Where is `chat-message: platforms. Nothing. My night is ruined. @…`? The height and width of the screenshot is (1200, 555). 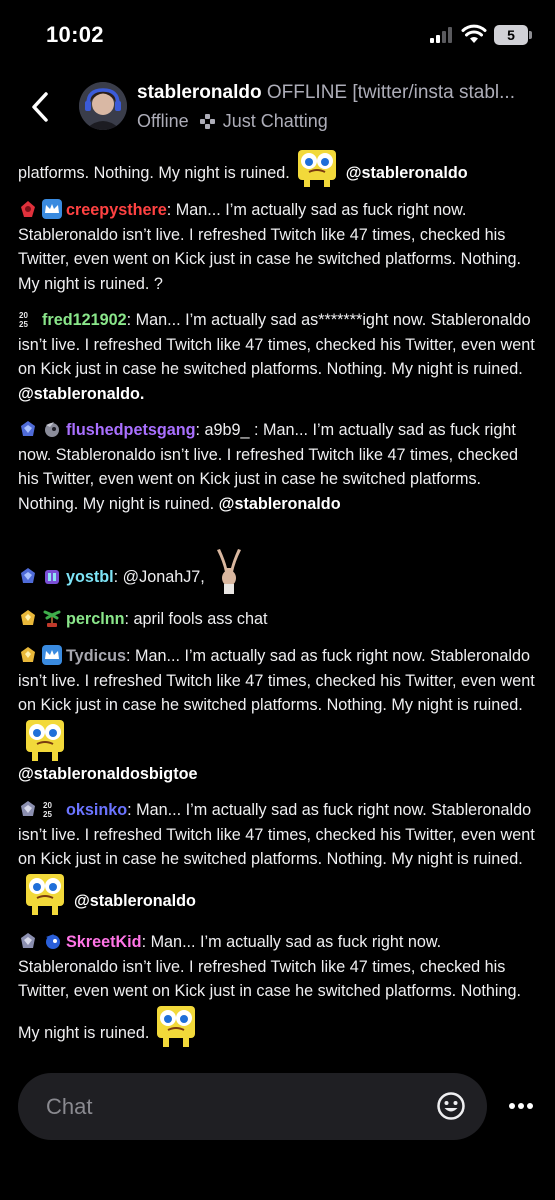
chat-message: platforms. Nothing. My night is ruined. @… is located at coordinates (279, 168).